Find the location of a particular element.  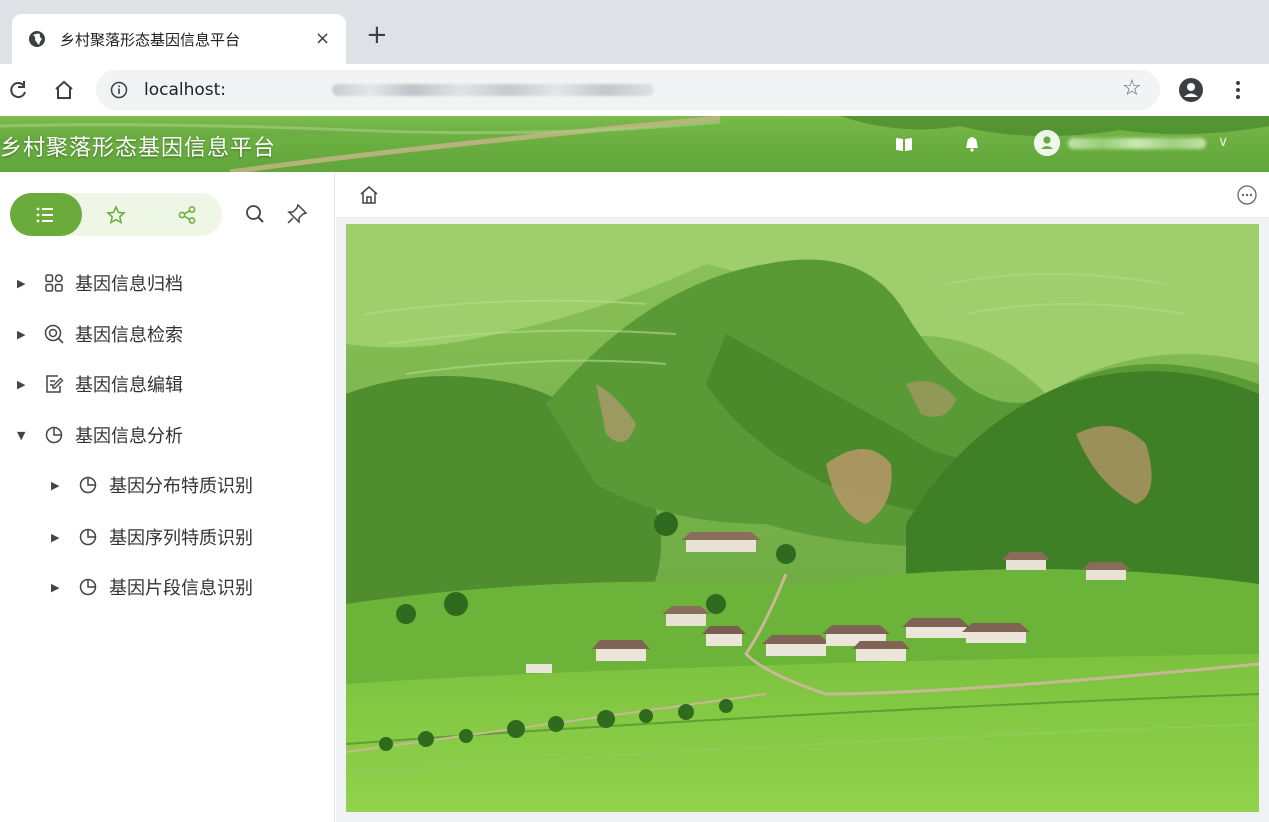

star-icon is located at coordinates (116, 214).